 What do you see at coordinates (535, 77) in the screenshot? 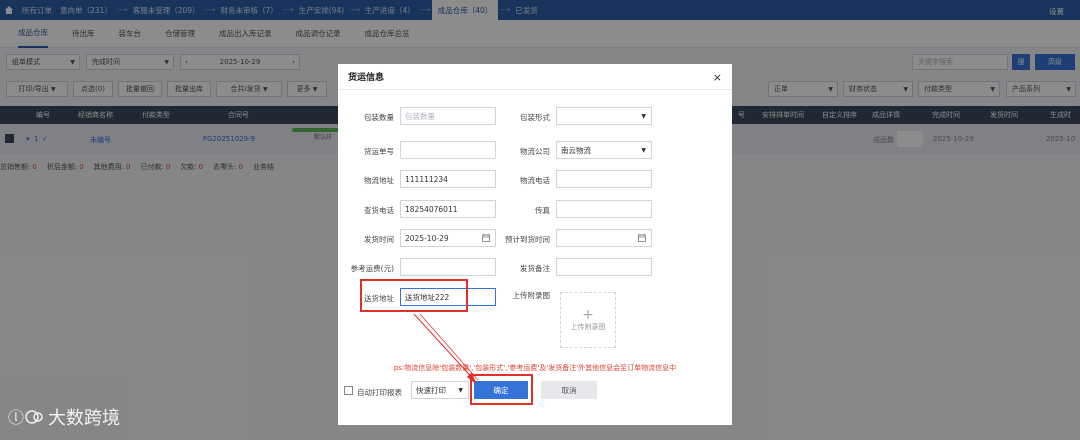
I see `dialog-title: 货运信息` at bounding box center [535, 77].